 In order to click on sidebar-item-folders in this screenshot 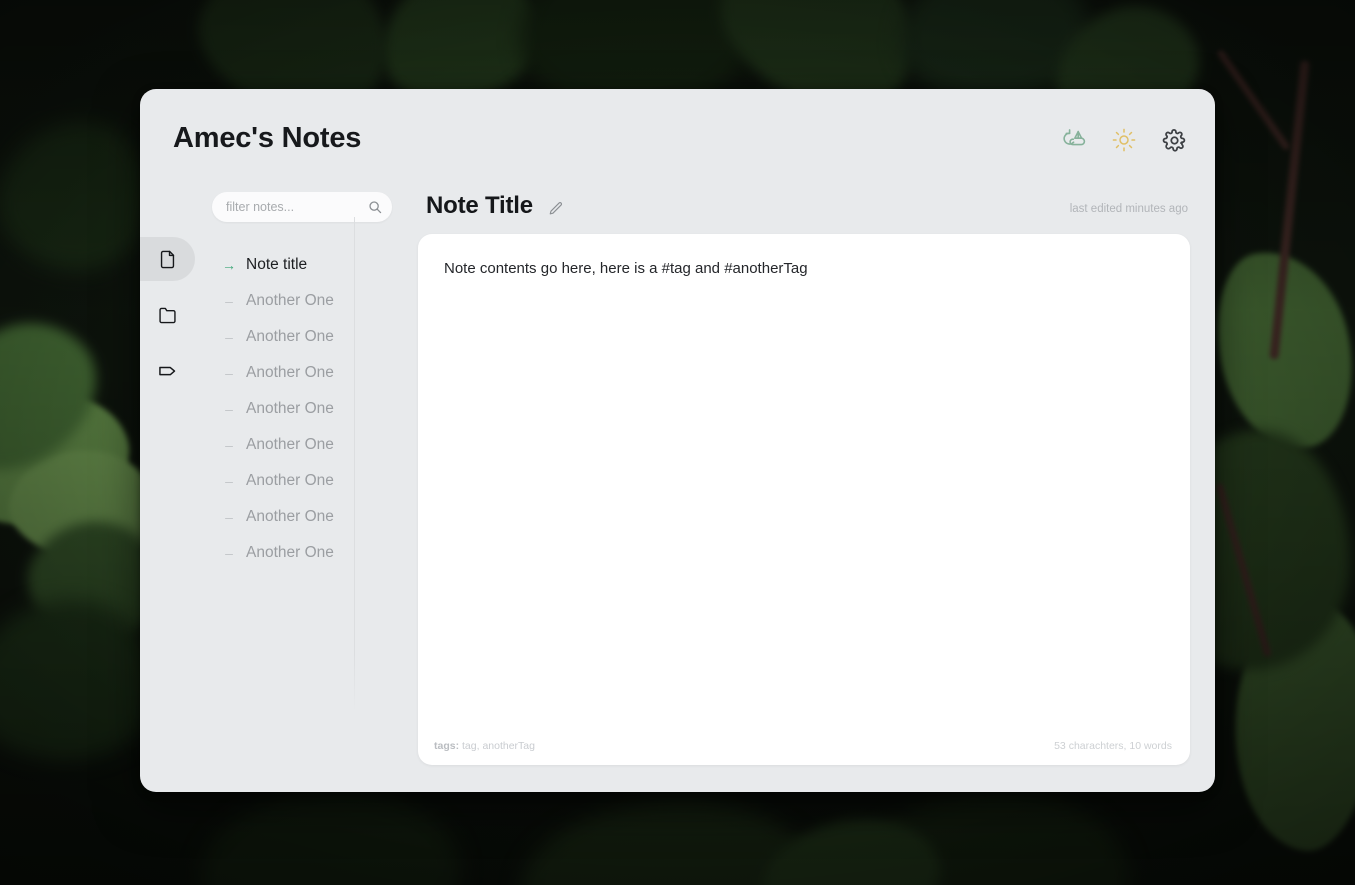, I will do `click(167, 315)`.